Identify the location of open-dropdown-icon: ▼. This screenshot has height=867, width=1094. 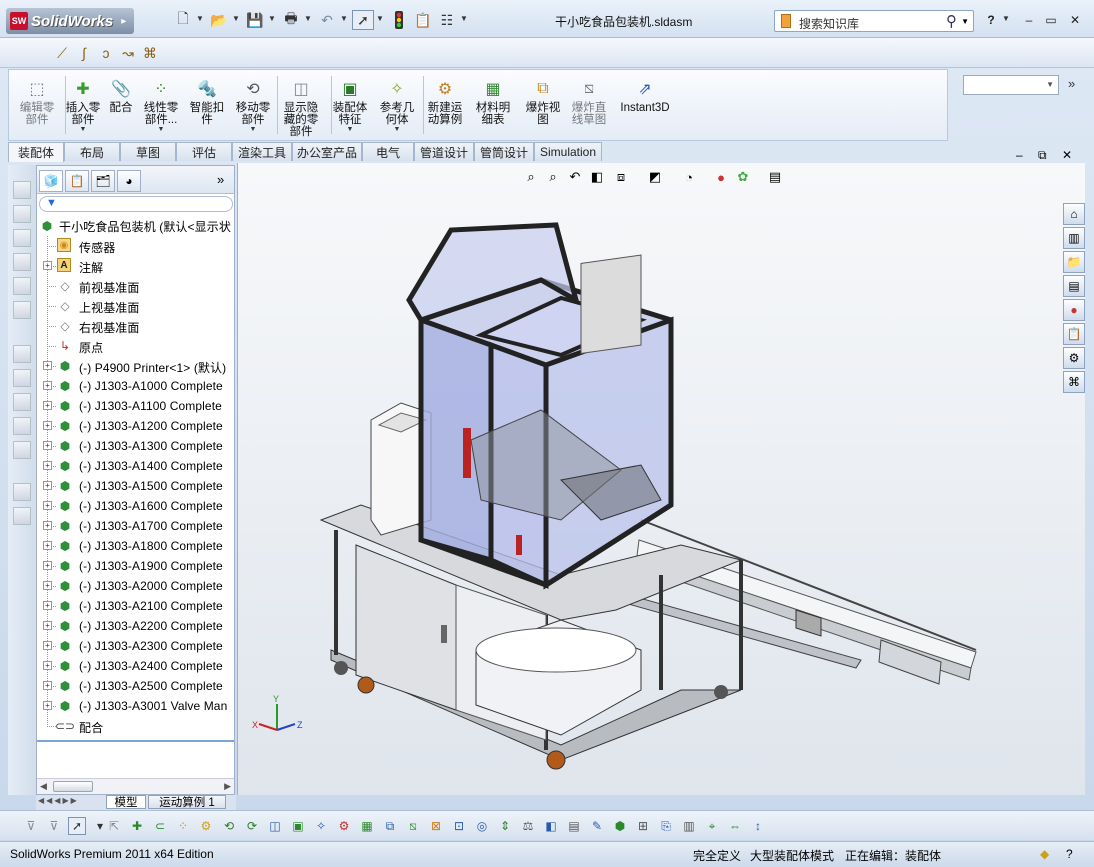
(236, 18).